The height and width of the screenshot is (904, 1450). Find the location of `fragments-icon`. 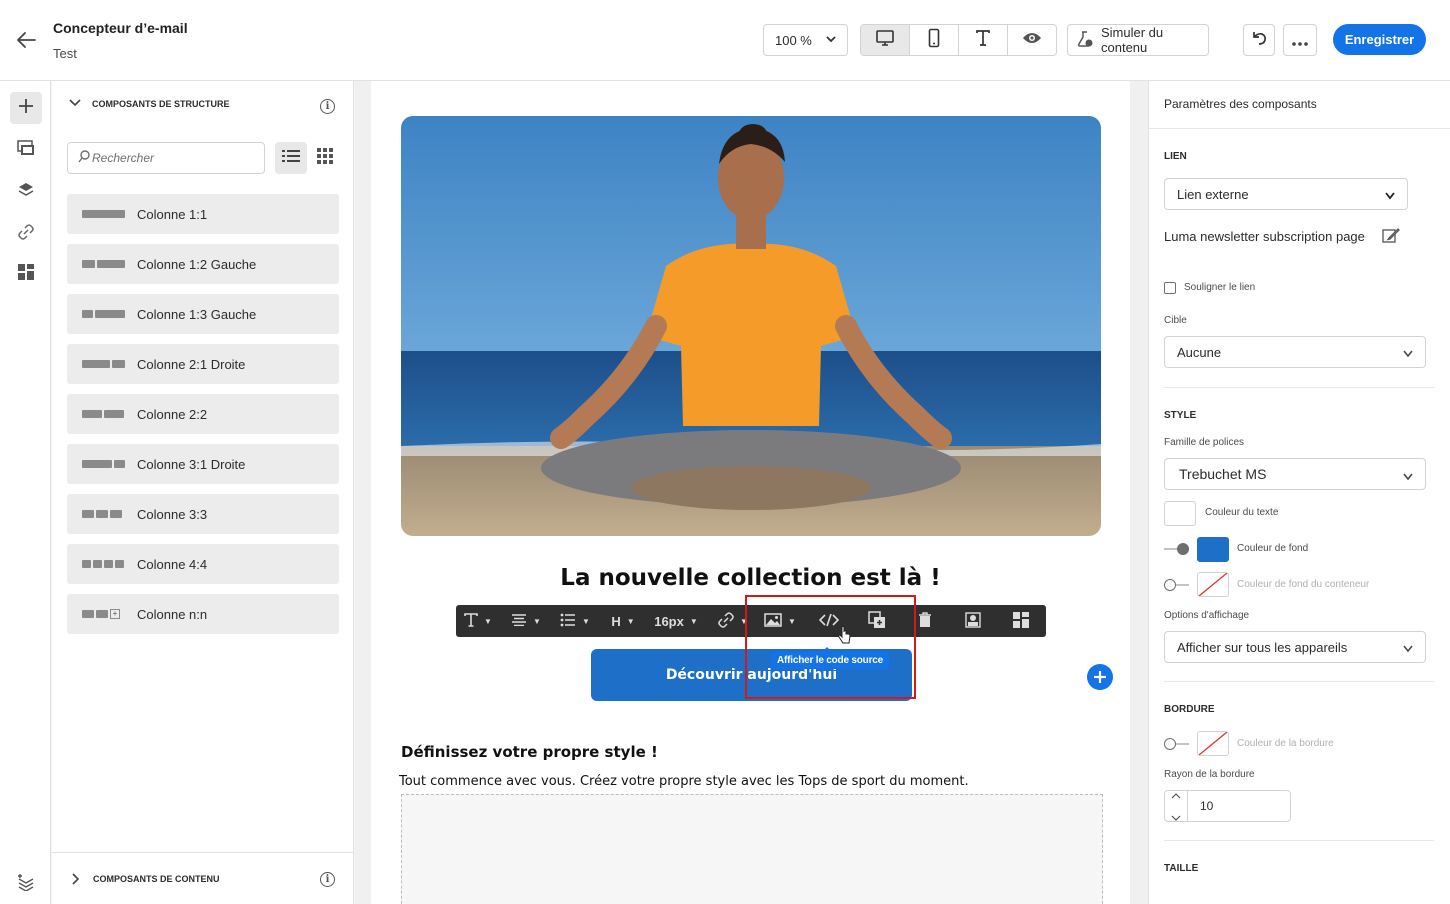

fragments-icon is located at coordinates (26, 274).